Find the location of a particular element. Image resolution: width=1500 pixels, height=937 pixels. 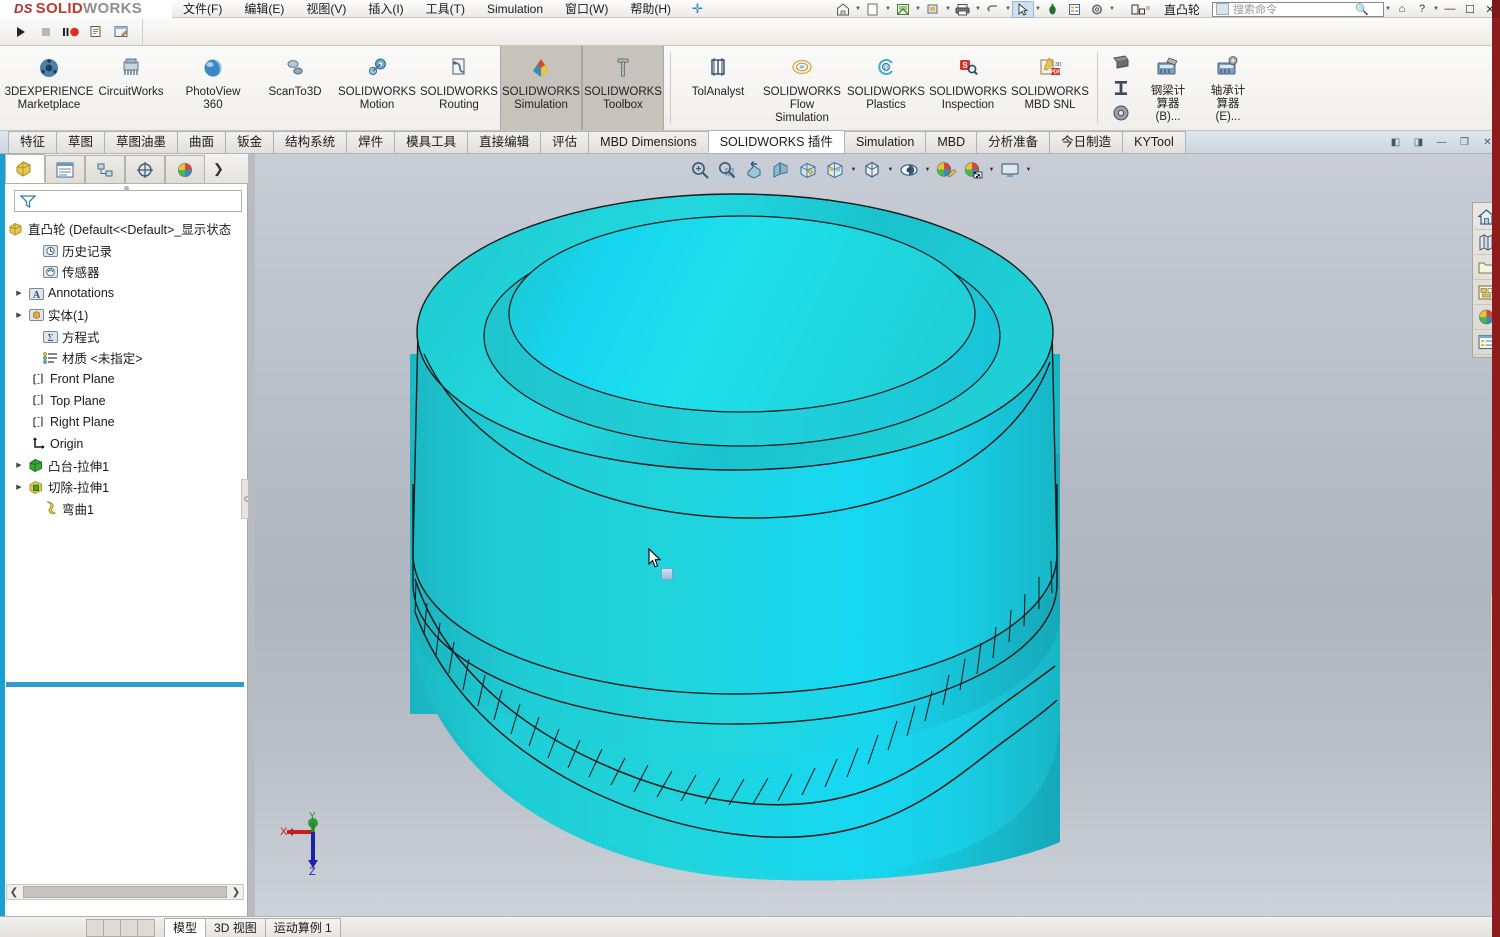

tree-item-annotations: ▶ A Annotations is located at coordinates (127, 294).